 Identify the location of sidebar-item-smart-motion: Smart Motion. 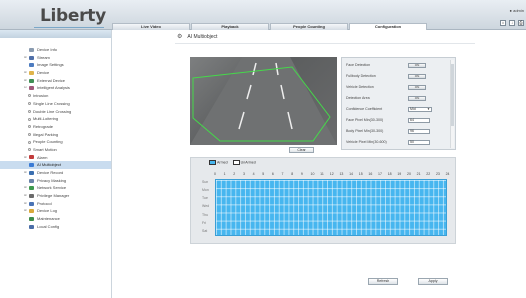
(55, 150).